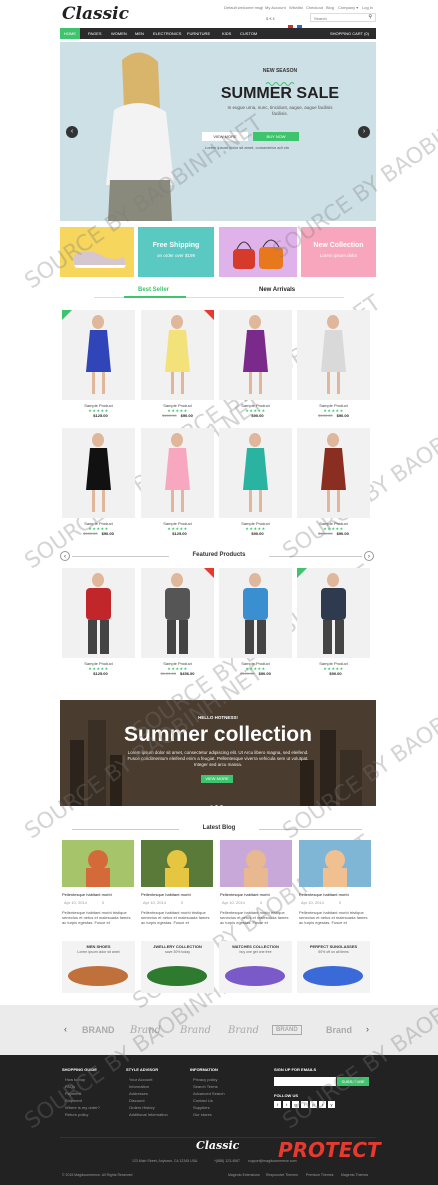 This screenshot has width=438, height=1185. I want to click on link-my-account: My Account, so click(275, 7).